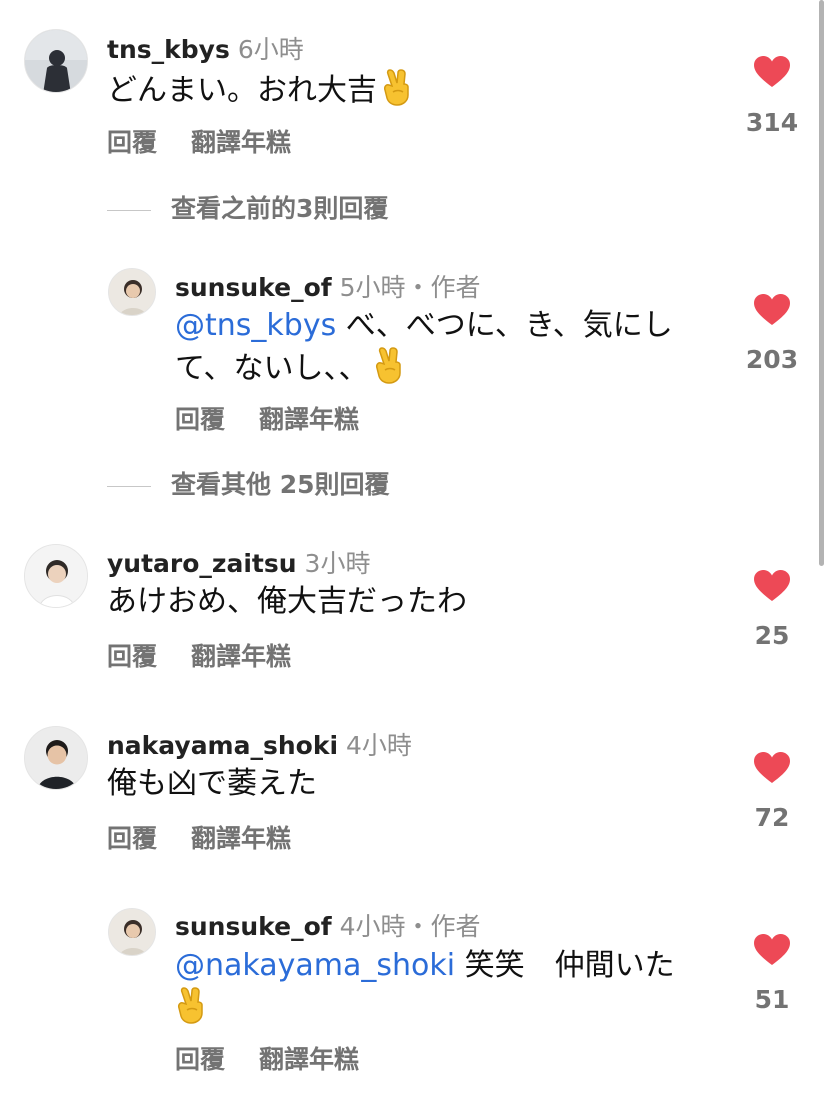  Describe the element at coordinates (280, 484) in the screenshot. I see `view-more-label: 查看其他 25則回覆` at that location.